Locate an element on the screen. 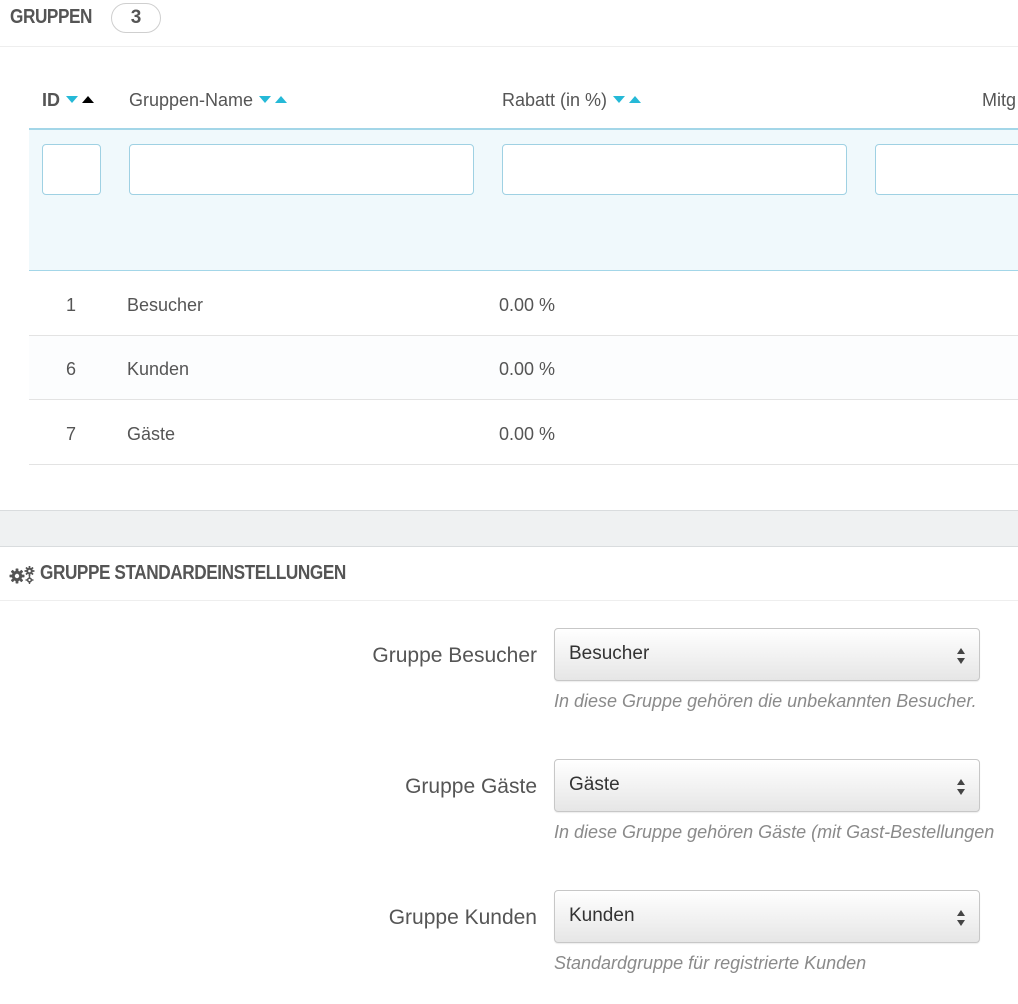 The width and height of the screenshot is (1018, 1004). column-header-members-label: Mitg is located at coordinates (999, 100).